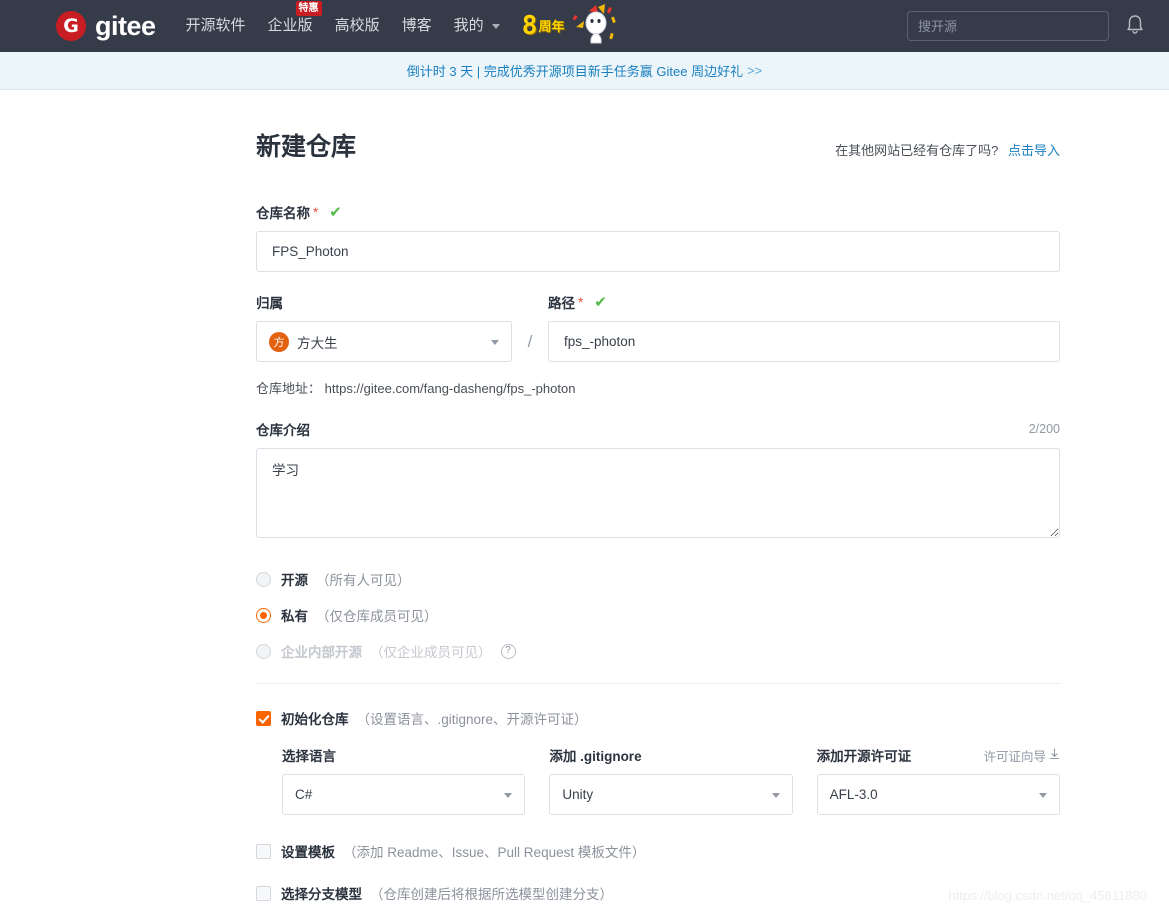  Describe the element at coordinates (551, 26) in the screenshot. I see `anniversary-suffix: 周年` at that location.